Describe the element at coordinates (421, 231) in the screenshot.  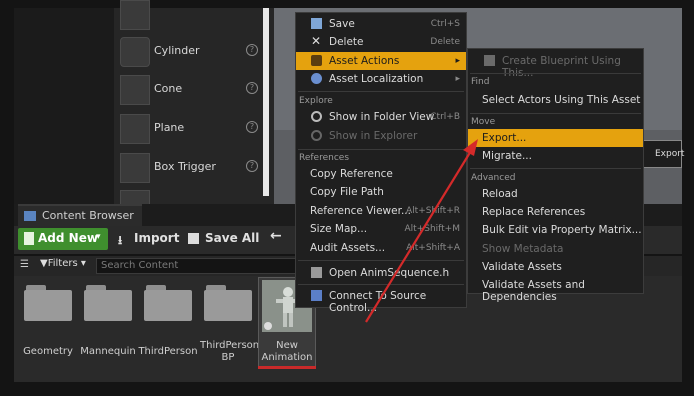
I see `annotation-arrow` at that location.